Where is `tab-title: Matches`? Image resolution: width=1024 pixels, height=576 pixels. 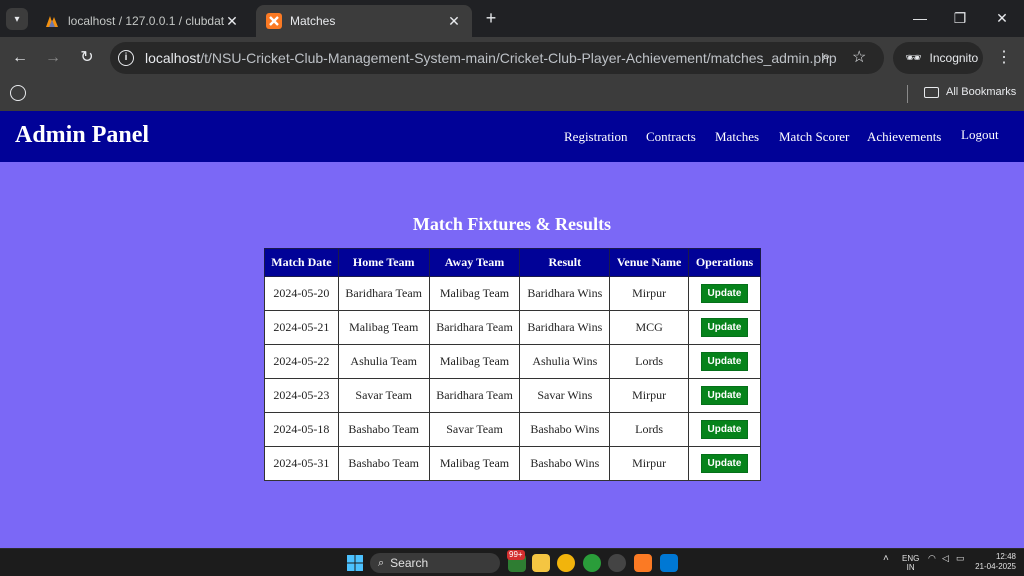 tab-title: Matches is located at coordinates (313, 21).